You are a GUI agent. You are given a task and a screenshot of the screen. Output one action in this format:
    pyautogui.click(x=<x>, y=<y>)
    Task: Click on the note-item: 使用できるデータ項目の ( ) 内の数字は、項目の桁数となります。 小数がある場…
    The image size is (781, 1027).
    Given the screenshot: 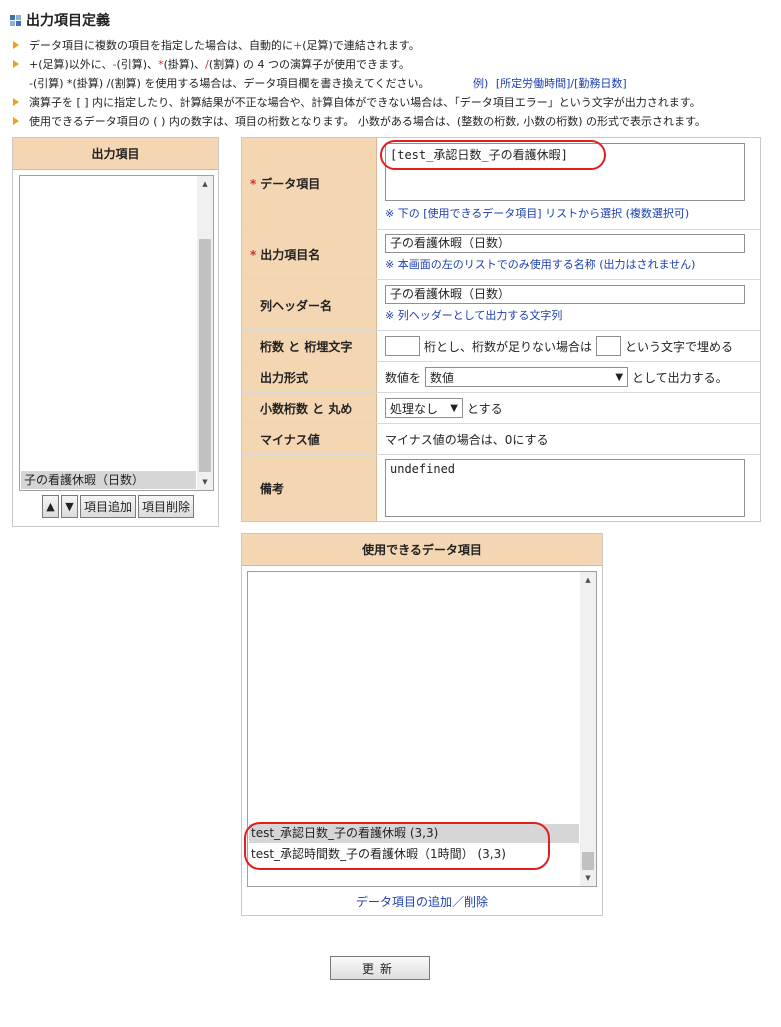 What is the action you would take?
    pyautogui.click(x=392, y=121)
    